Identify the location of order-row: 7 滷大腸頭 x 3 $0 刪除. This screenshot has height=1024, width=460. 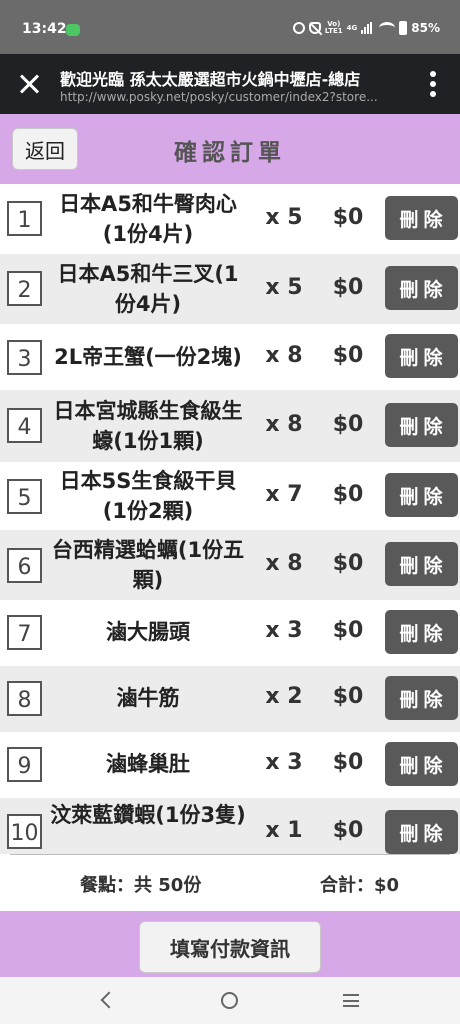
(230, 633).